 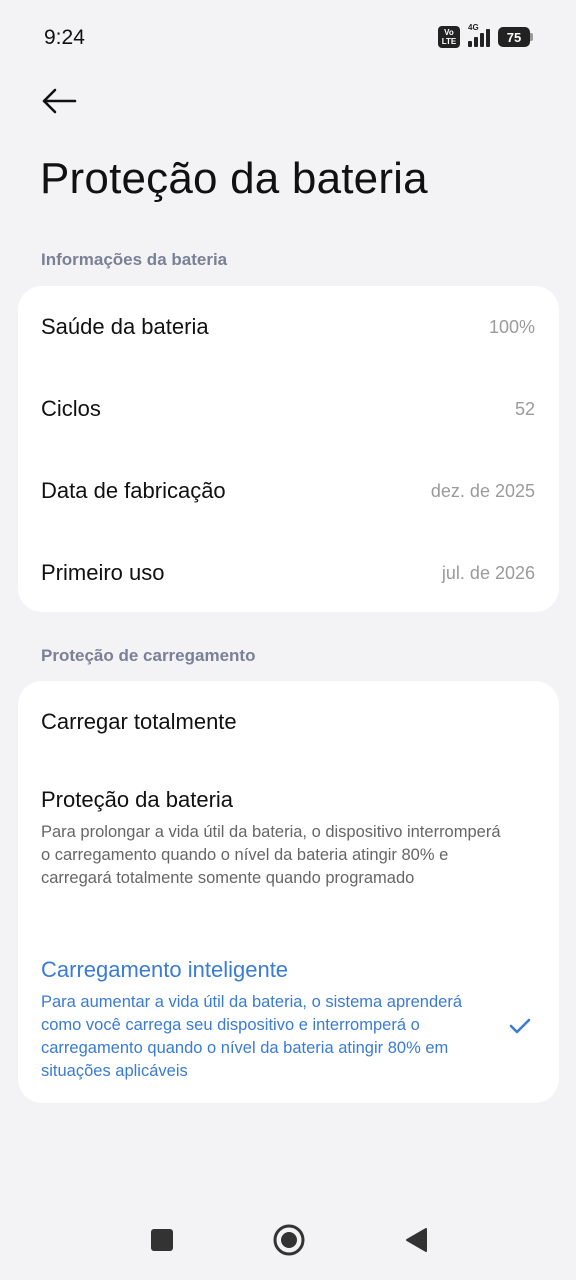 What do you see at coordinates (524, 408) in the screenshot?
I see `row-value: 52` at bounding box center [524, 408].